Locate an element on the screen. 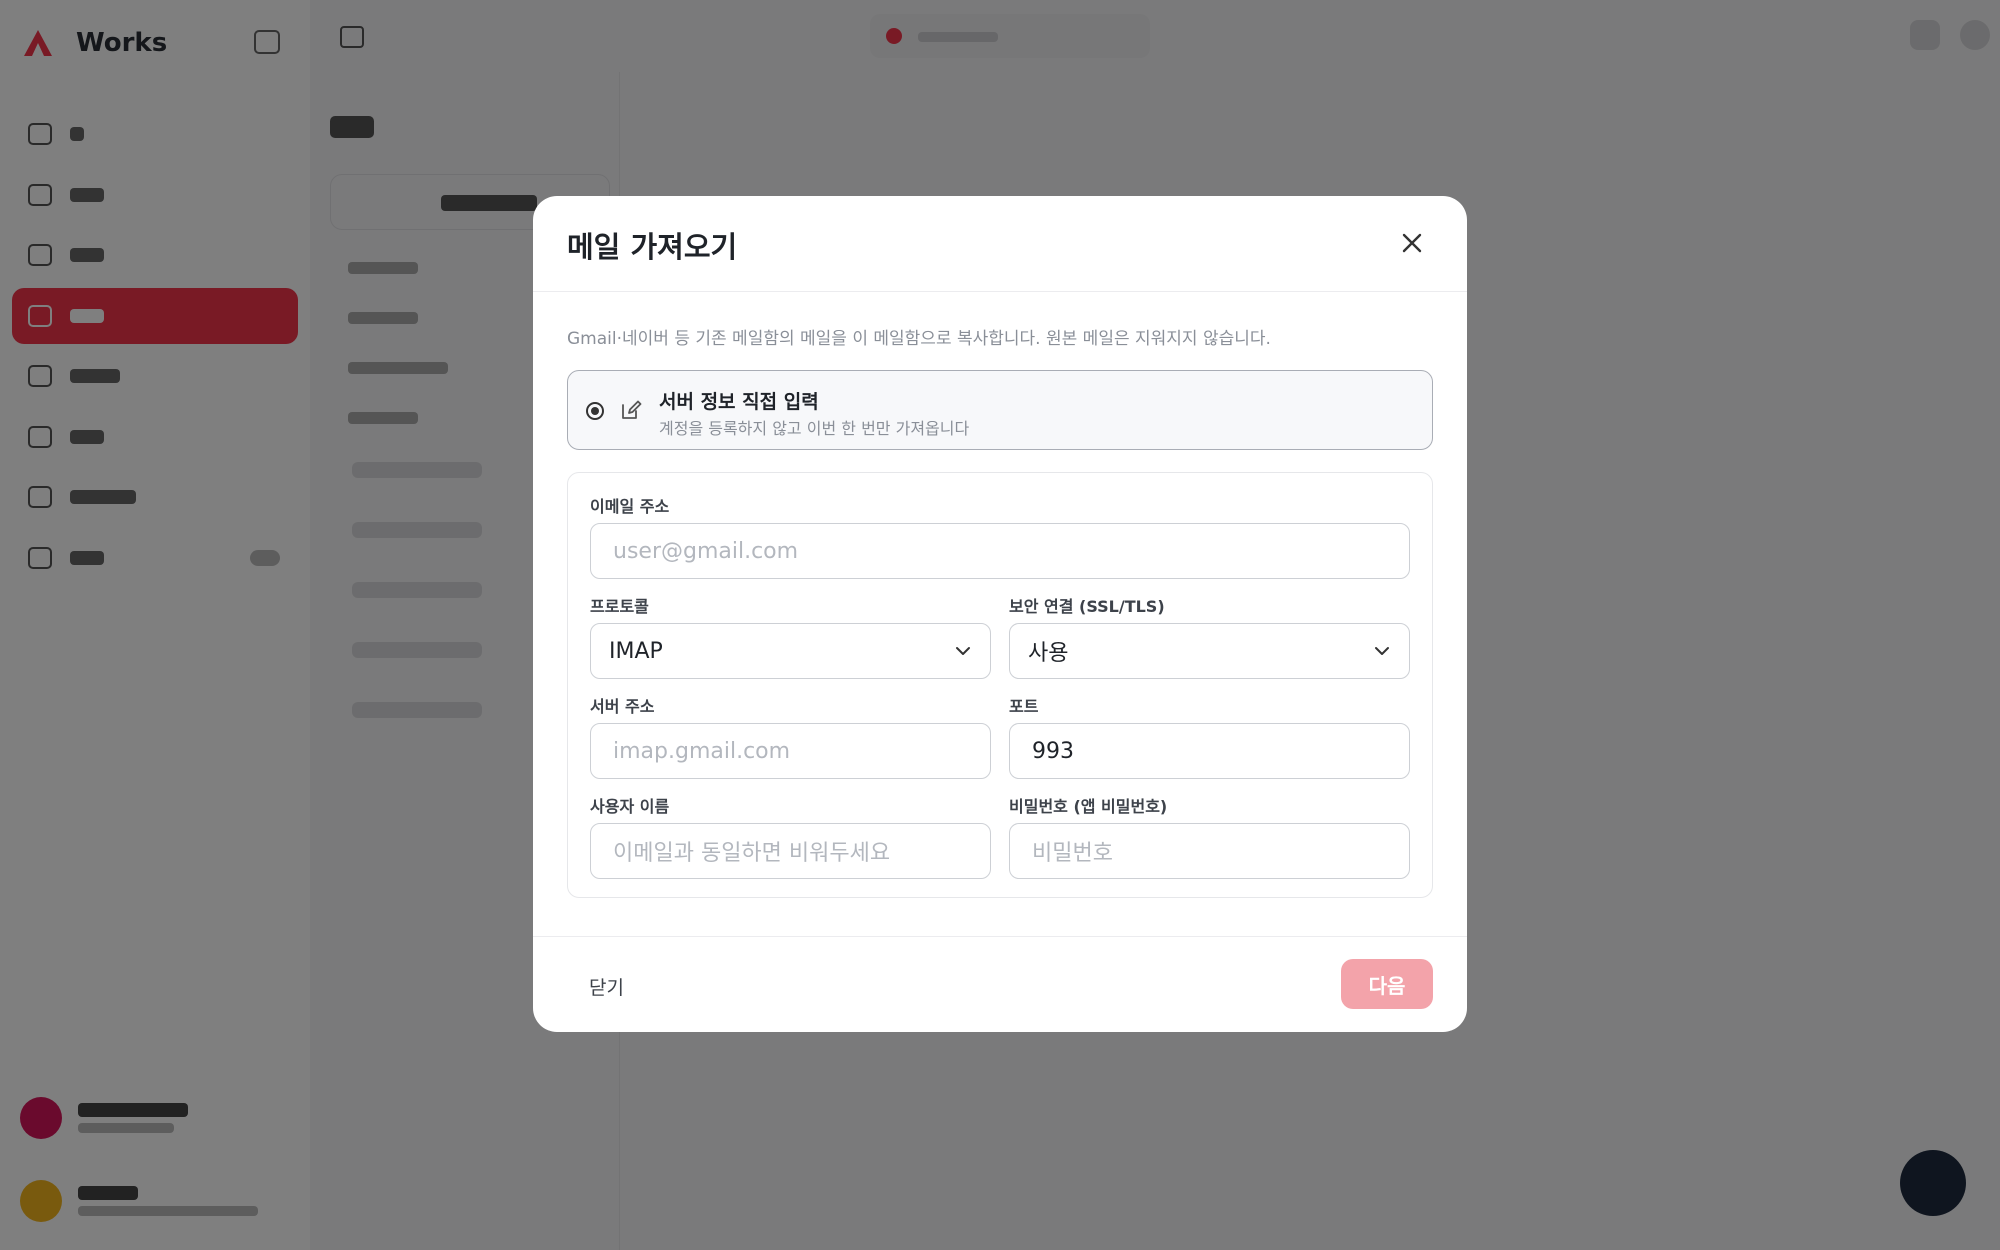  protocol-label: 프로토콜 is located at coordinates (619, 606).